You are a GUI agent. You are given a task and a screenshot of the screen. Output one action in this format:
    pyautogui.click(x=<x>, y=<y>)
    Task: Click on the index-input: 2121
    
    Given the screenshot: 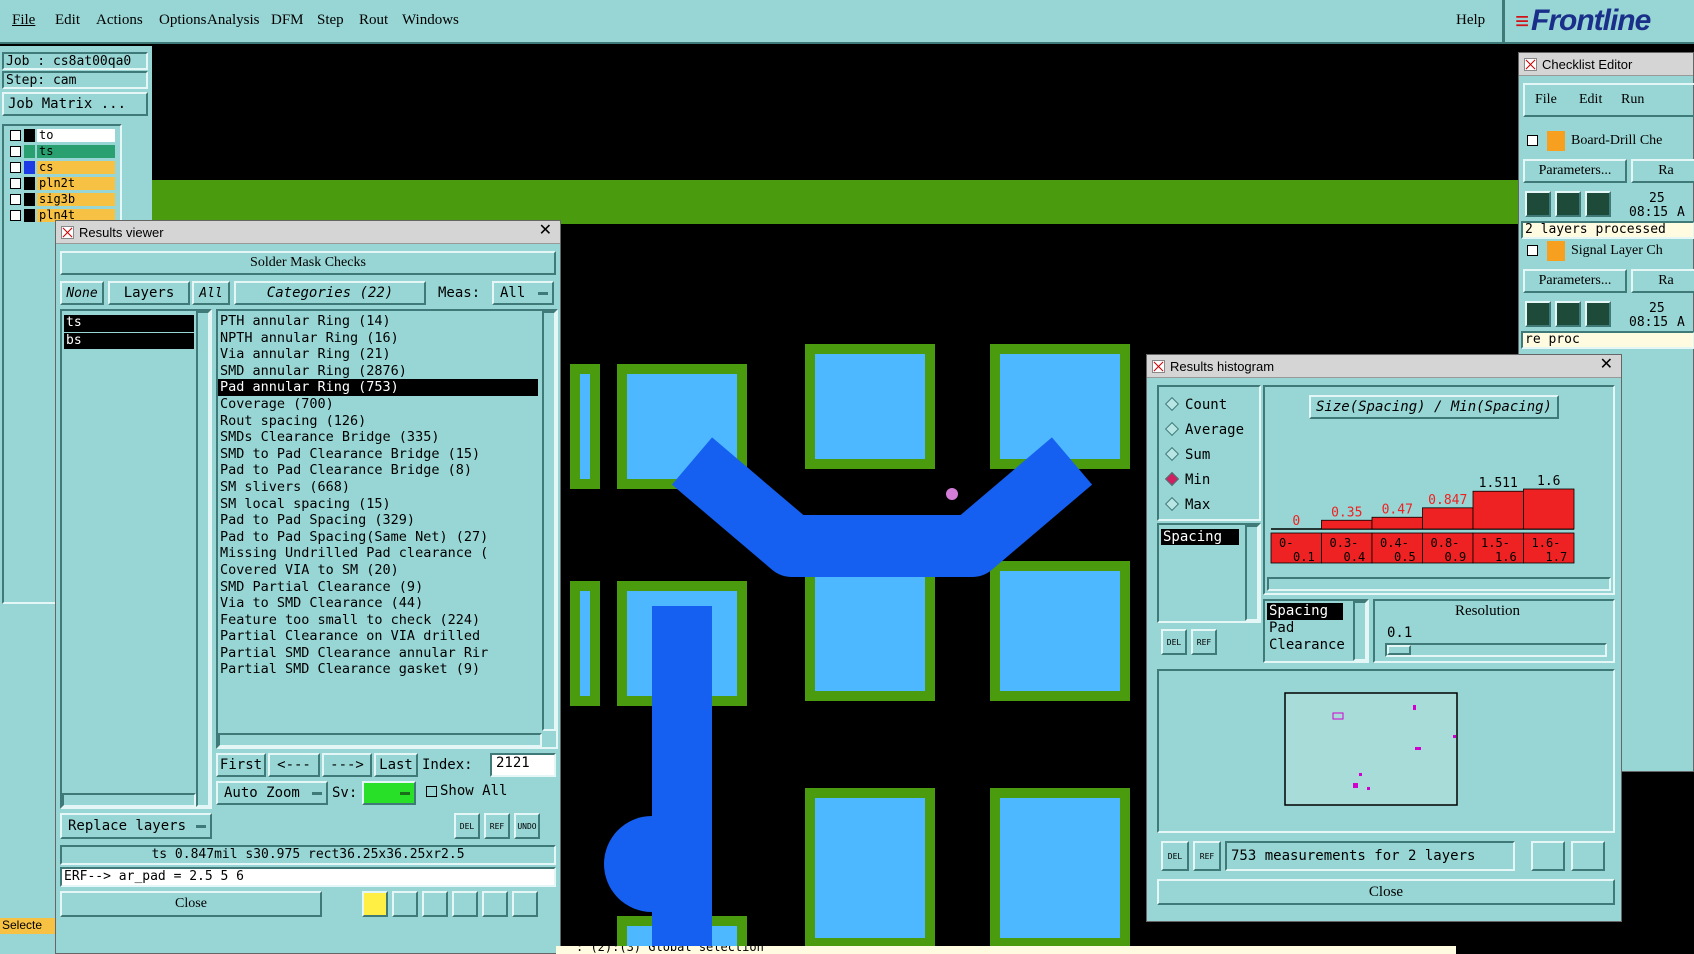 What is the action you would take?
    pyautogui.click(x=523, y=765)
    